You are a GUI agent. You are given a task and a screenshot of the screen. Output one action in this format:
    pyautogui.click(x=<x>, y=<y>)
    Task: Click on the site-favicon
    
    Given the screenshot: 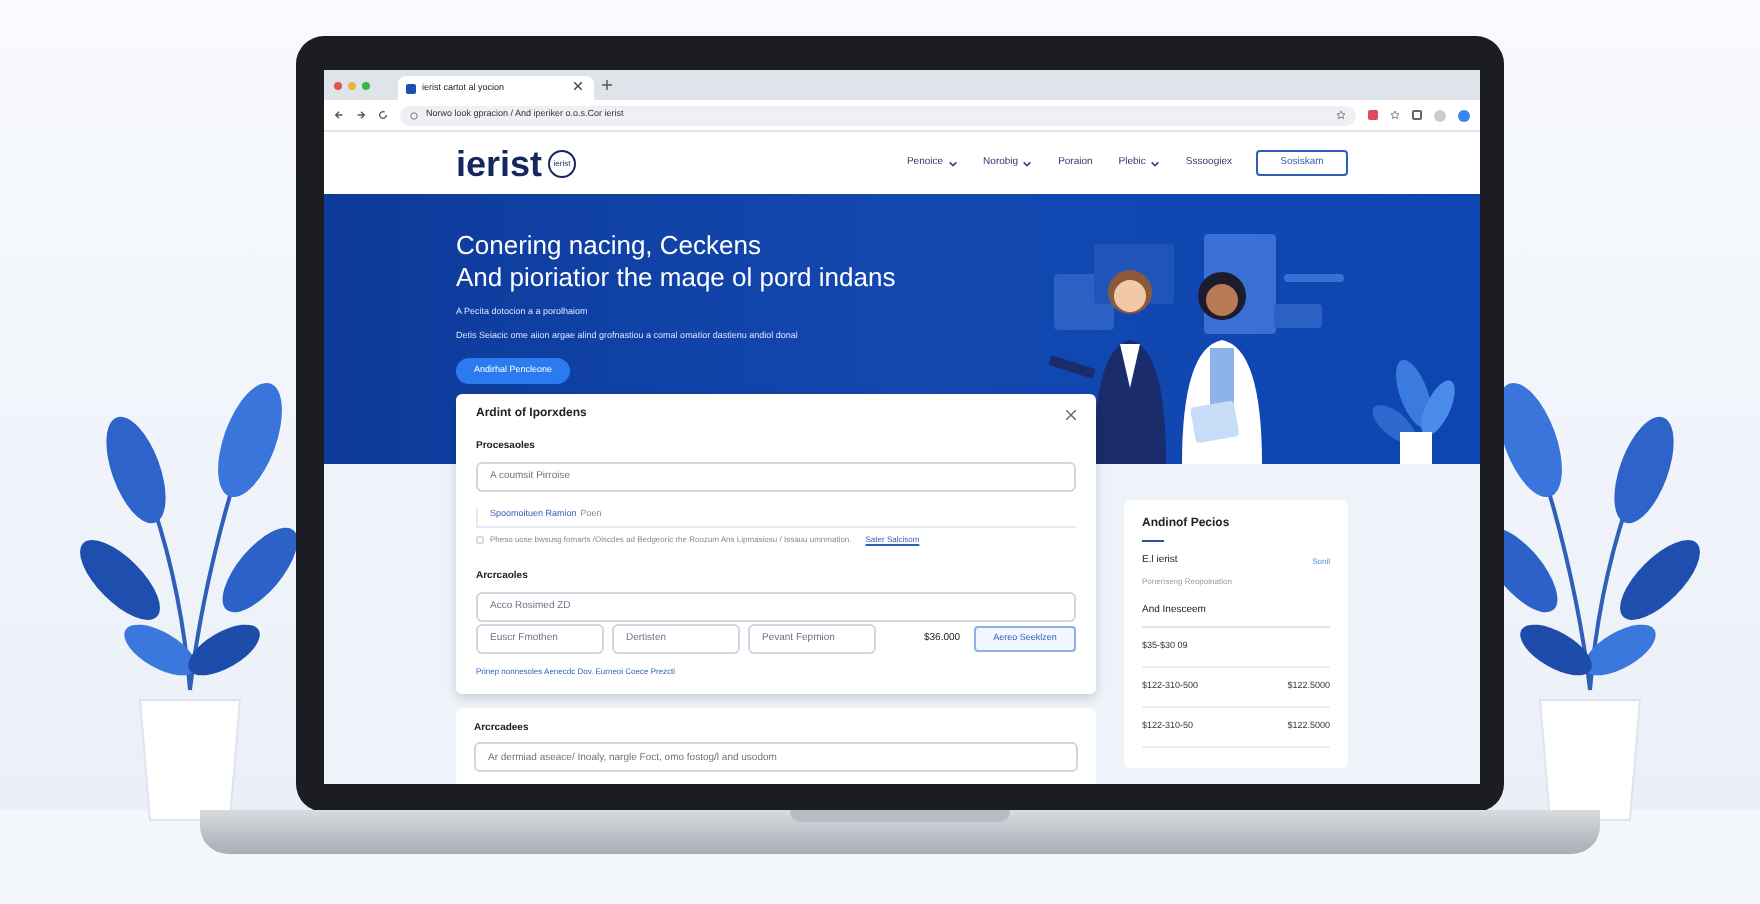 What is the action you would take?
    pyautogui.click(x=411, y=88)
    